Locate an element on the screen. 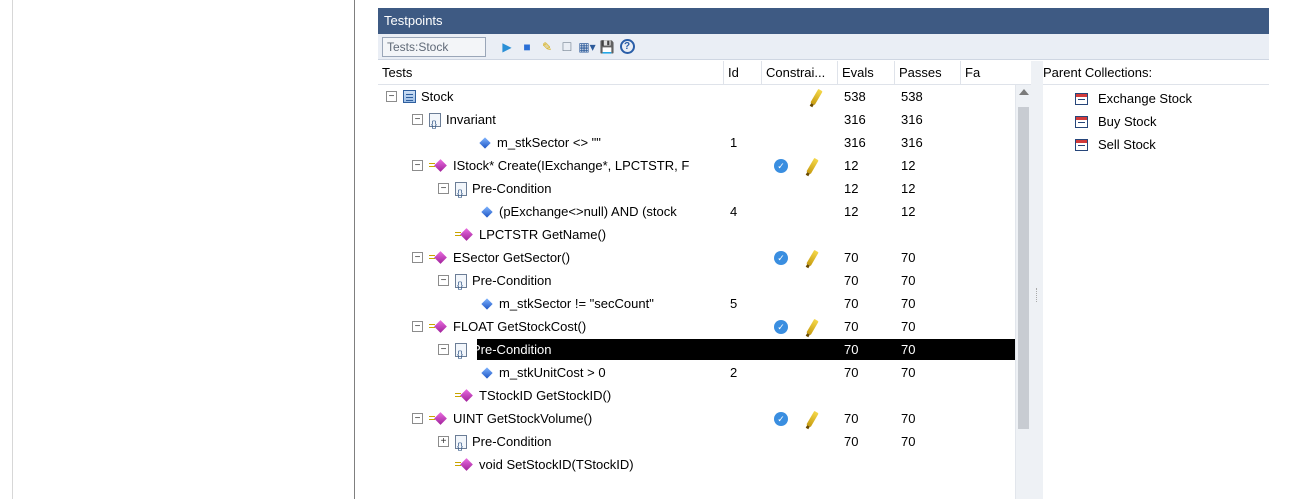 Image resolution: width=1302 pixels, height=499 pixels. vertical-scrollbar is located at coordinates (1023, 292).